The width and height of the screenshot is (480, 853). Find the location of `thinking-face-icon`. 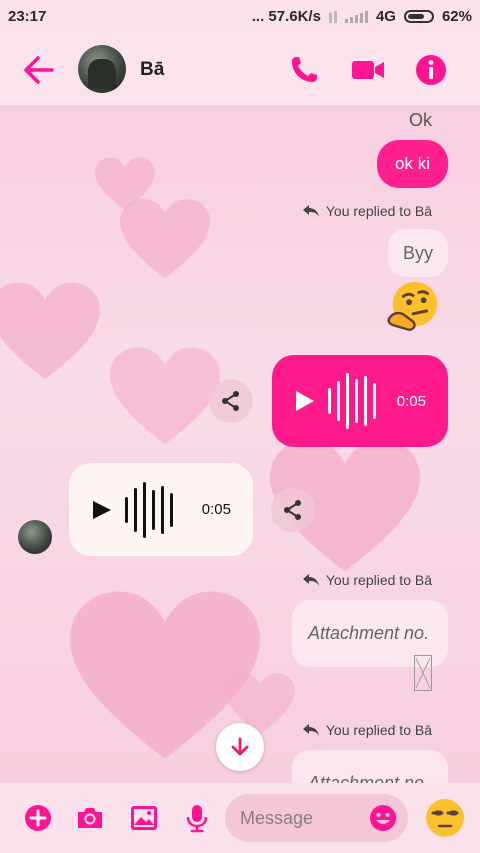

thinking-face-icon is located at coordinates (412, 306).